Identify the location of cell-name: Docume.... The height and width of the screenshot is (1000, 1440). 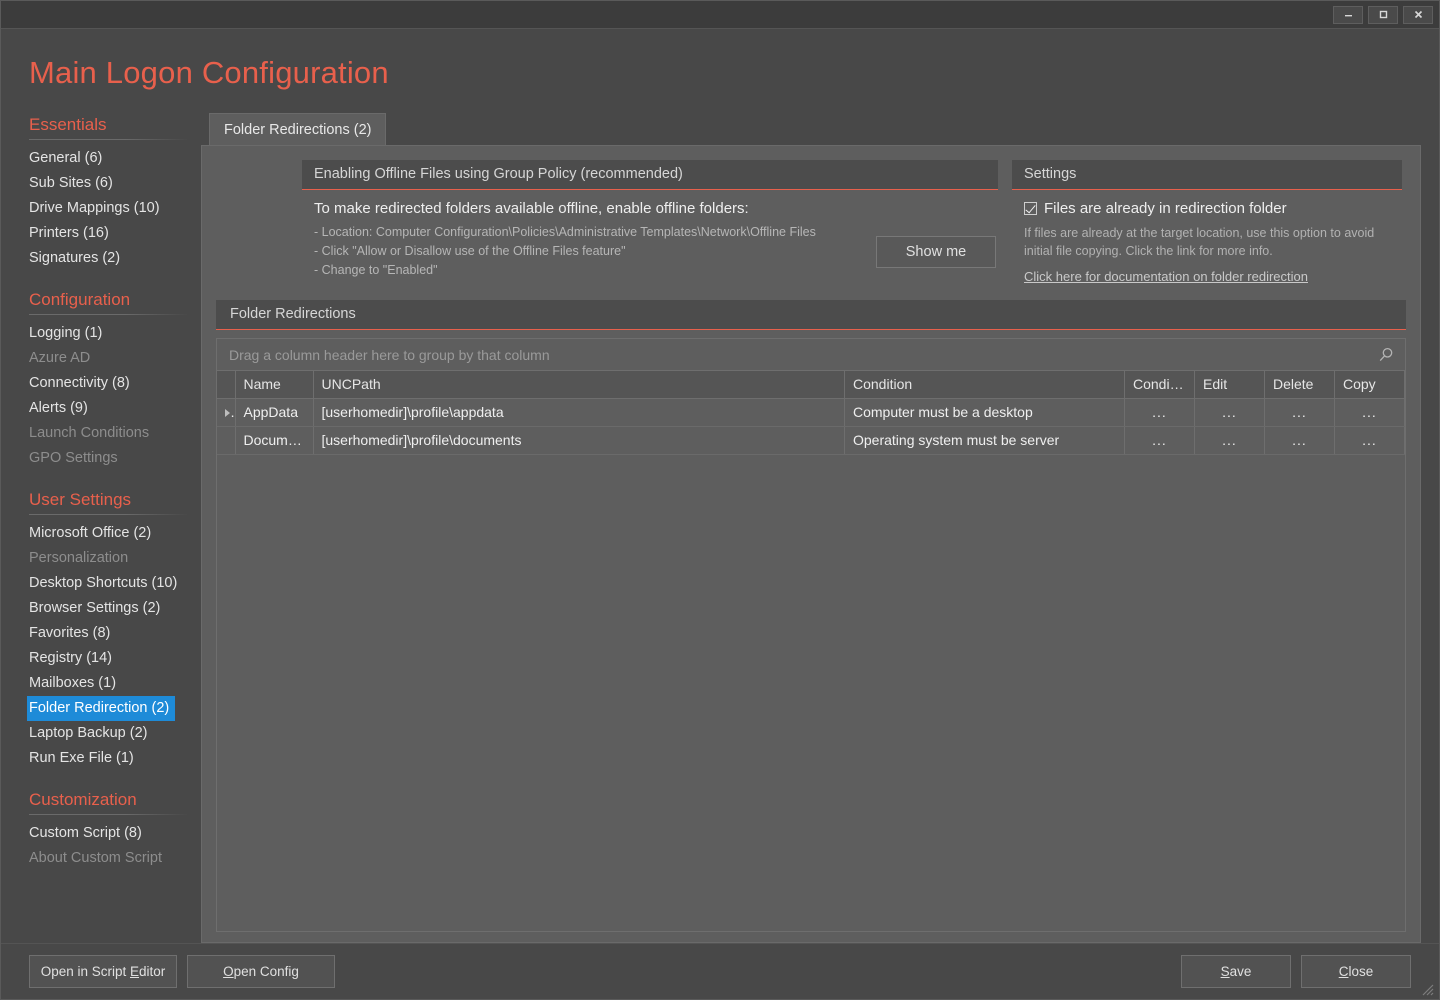
(274, 440).